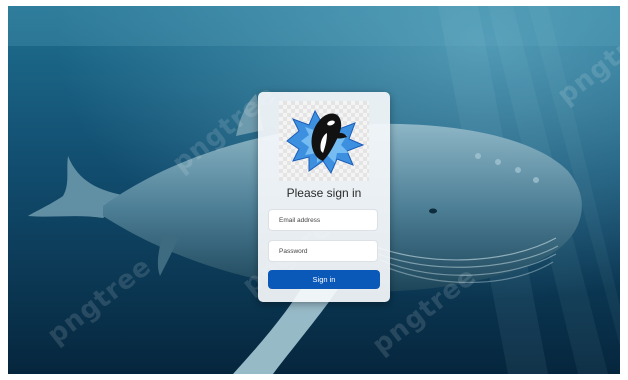  Describe the element at coordinates (323, 220) in the screenshot. I see `email-field` at that location.